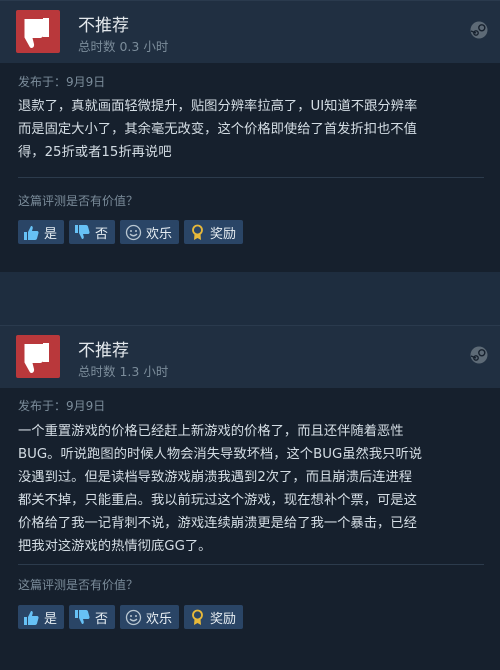 The height and width of the screenshot is (670, 500). Describe the element at coordinates (250, 32) in the screenshot. I see `review-header: 不推荐 总时数 0.3 小时` at that location.